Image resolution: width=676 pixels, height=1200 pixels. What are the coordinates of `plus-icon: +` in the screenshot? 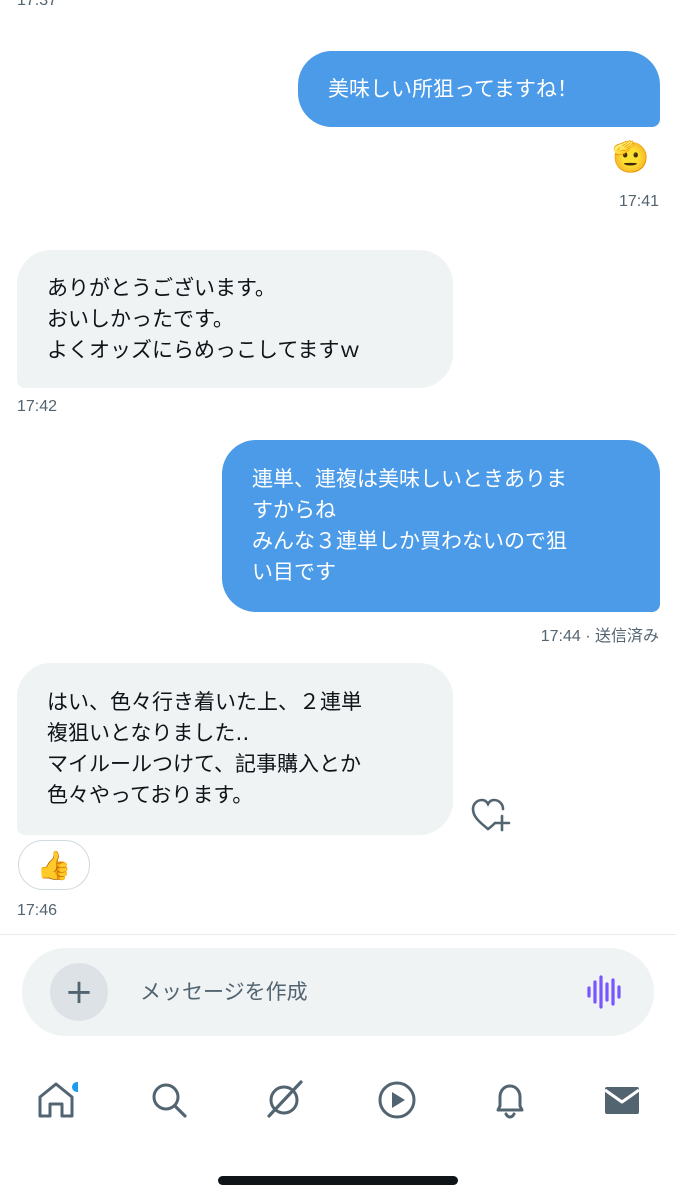 It's located at (79, 992).